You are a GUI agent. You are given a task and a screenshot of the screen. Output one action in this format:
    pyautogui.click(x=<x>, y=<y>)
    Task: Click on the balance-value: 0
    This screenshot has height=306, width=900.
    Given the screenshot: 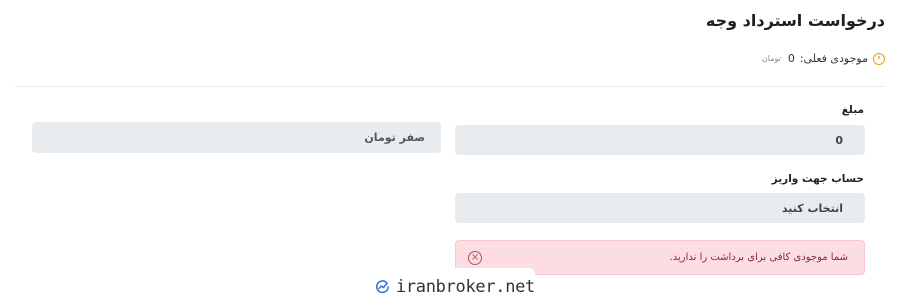 What is the action you would take?
    pyautogui.click(x=791, y=58)
    